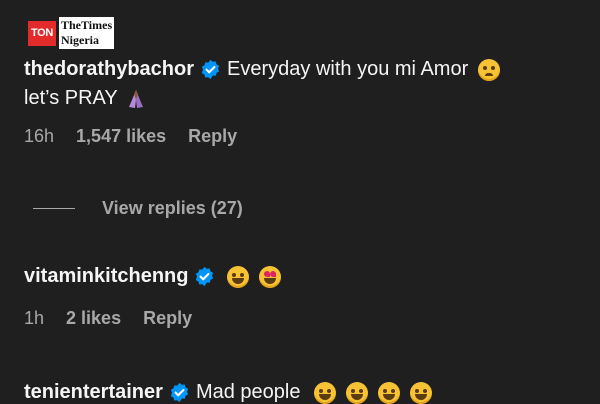  Describe the element at coordinates (87, 25) in the screenshot. I see `watermark-line1: TheTimes` at that location.